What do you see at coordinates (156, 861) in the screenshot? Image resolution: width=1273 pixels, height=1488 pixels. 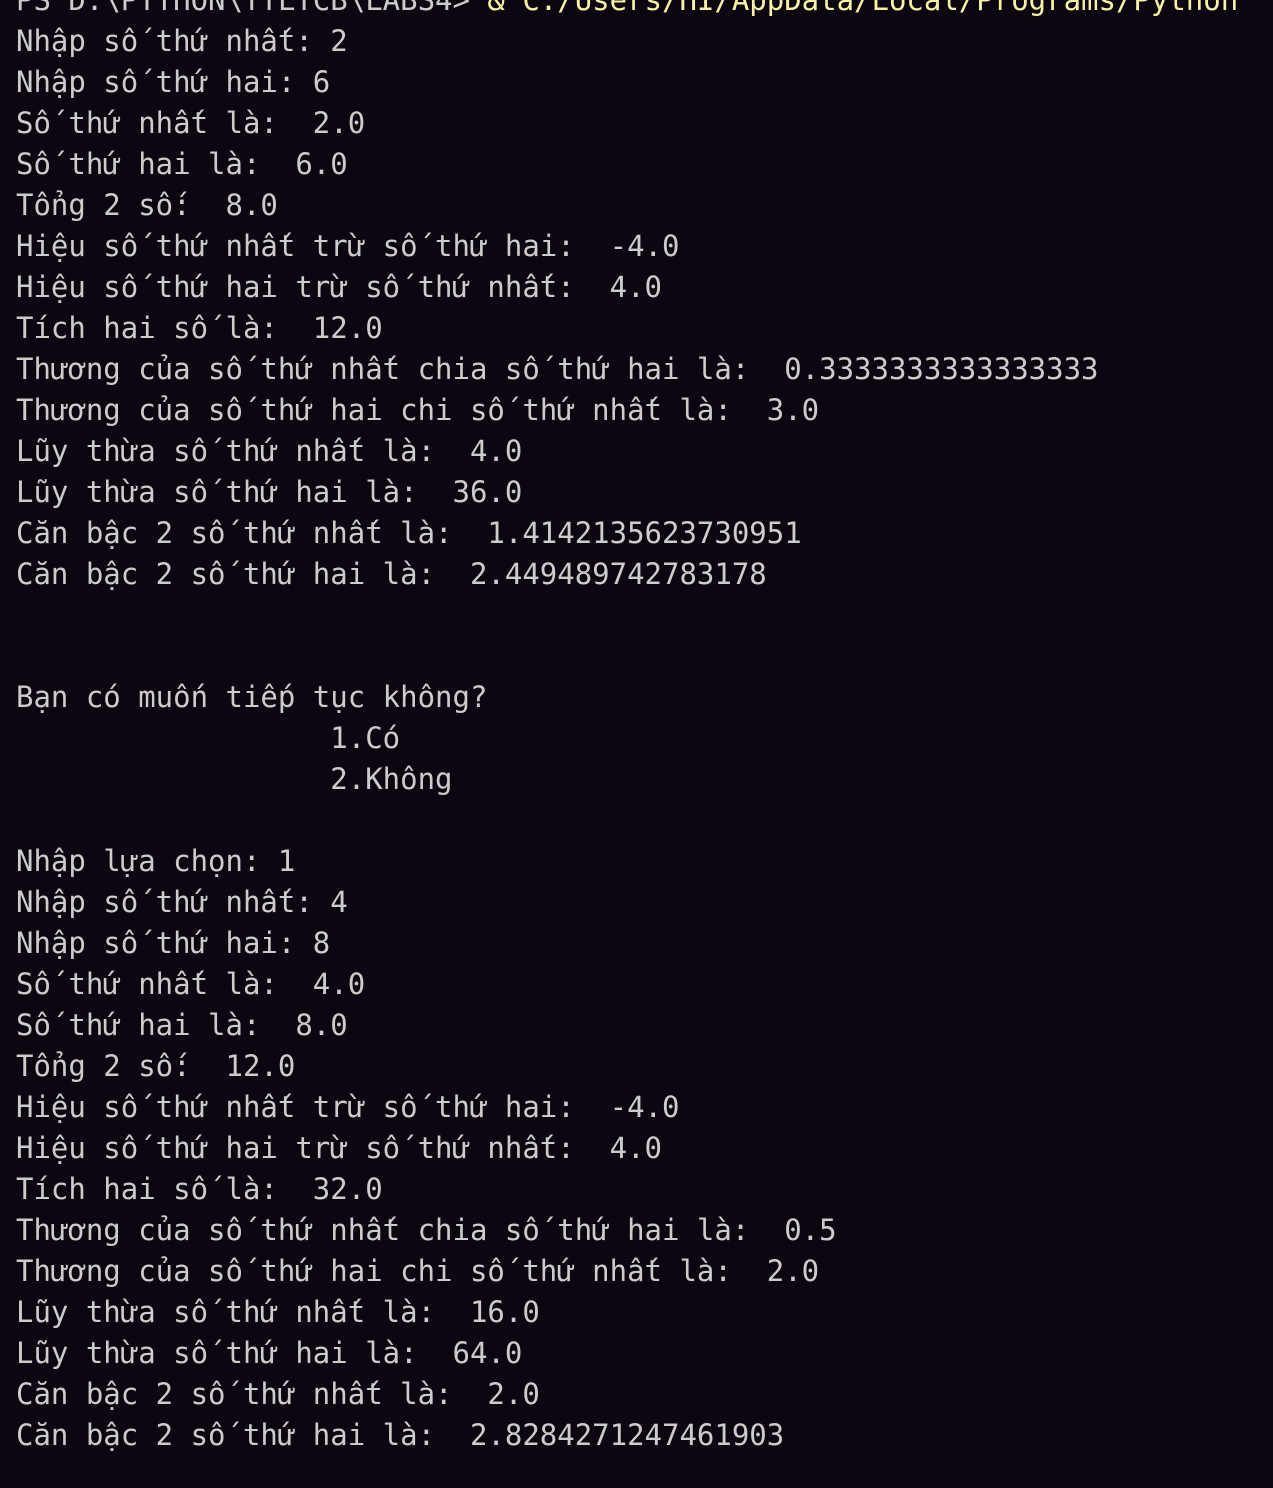 I see `choice-input-line: Nhập lựa chọn: 1` at bounding box center [156, 861].